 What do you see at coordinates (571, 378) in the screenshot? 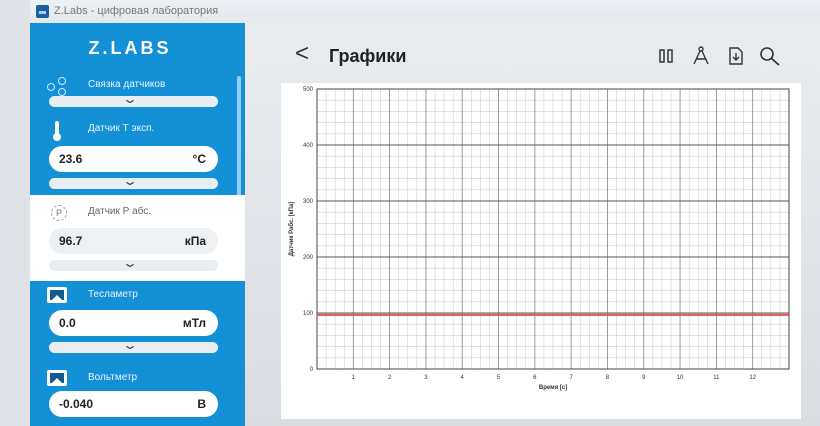
I see `x-tick-label: 7` at bounding box center [571, 378].